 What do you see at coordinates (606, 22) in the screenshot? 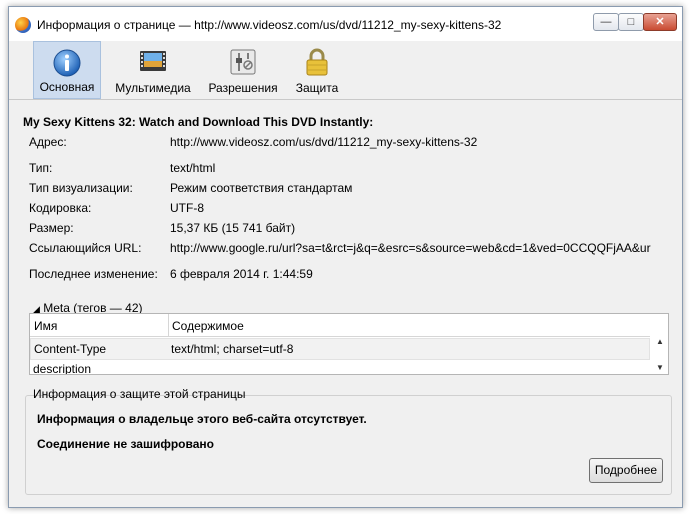
I see `minimize-button: —` at bounding box center [606, 22].